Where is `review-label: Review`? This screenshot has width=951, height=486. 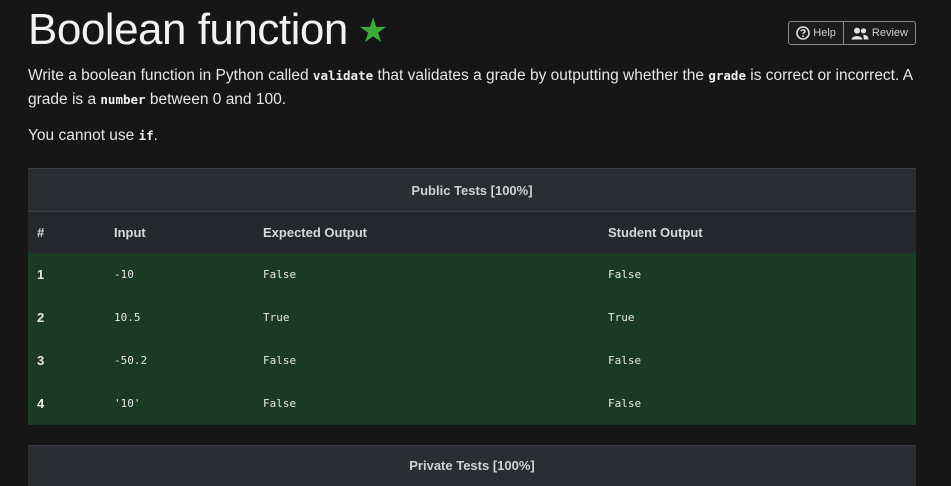
review-label: Review is located at coordinates (889, 33).